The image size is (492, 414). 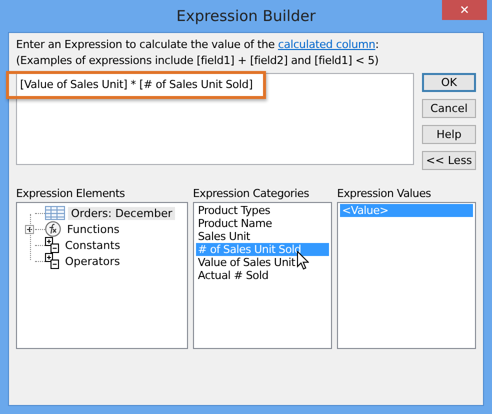 What do you see at coordinates (246, 16) in the screenshot?
I see `window-title: Expression Builder` at bounding box center [246, 16].